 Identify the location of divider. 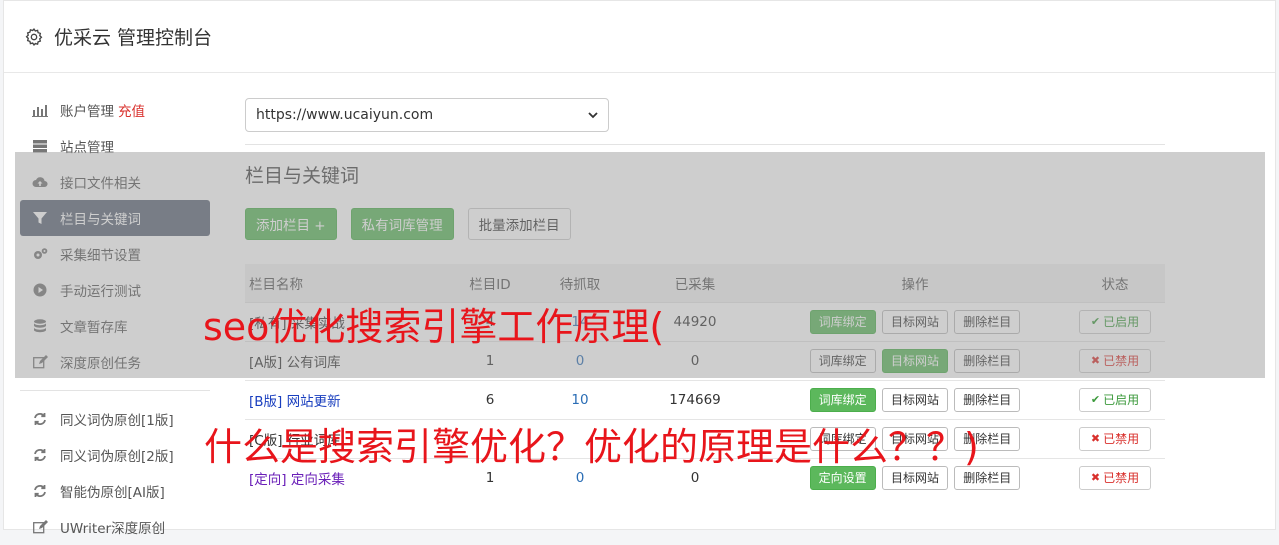
(705, 144).